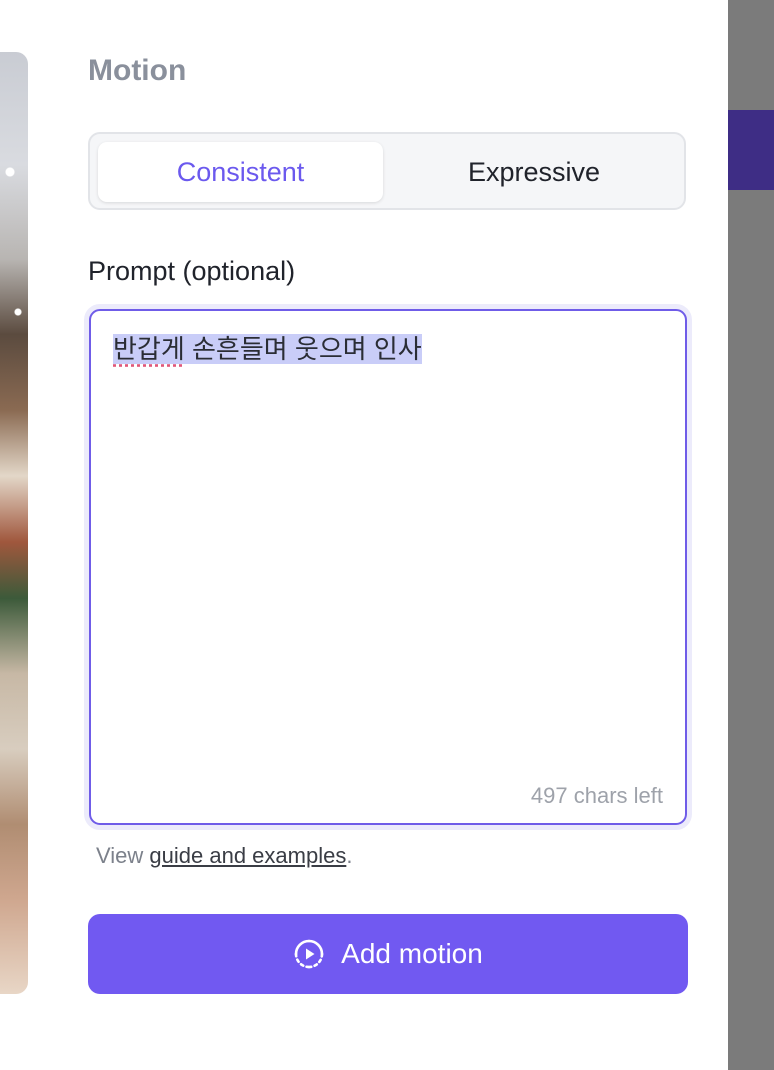  I want to click on guide-prefix: View, so click(123, 855).